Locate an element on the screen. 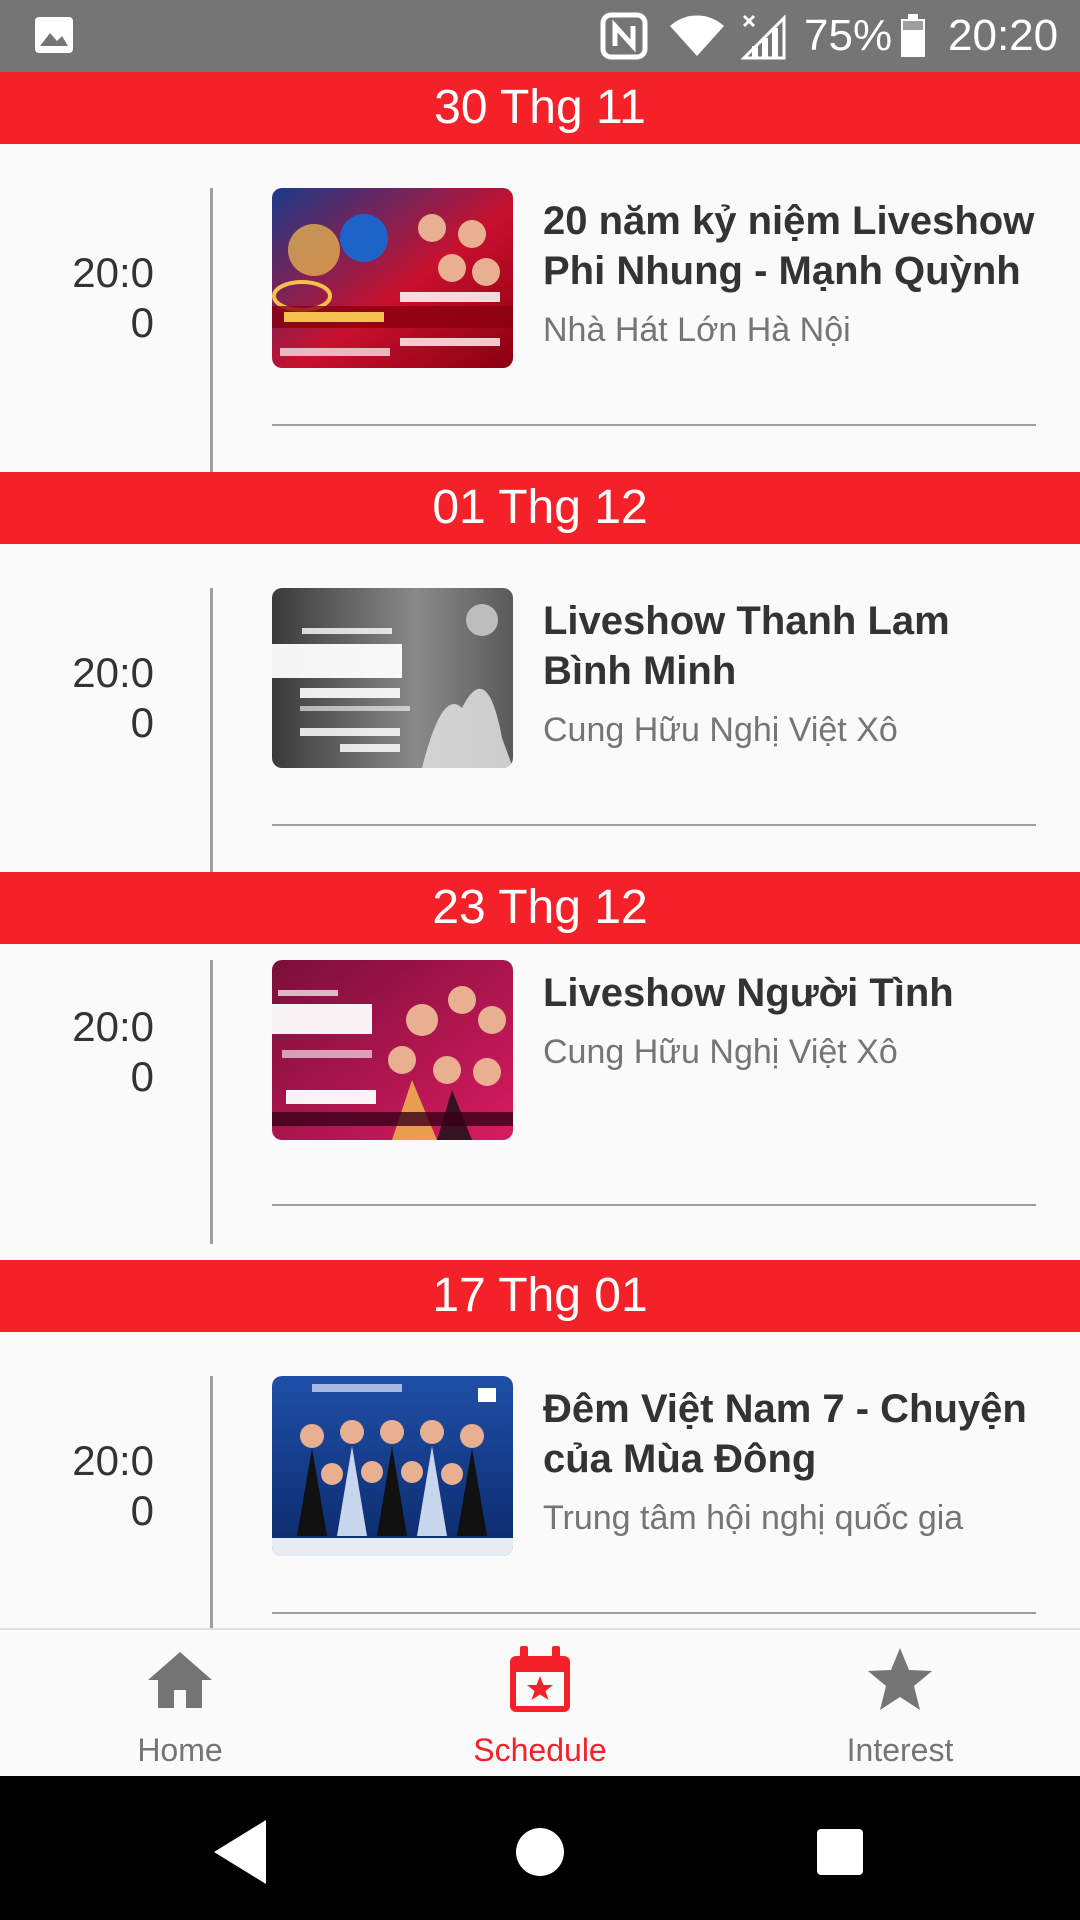  nav-home: Home is located at coordinates (180, 1704).